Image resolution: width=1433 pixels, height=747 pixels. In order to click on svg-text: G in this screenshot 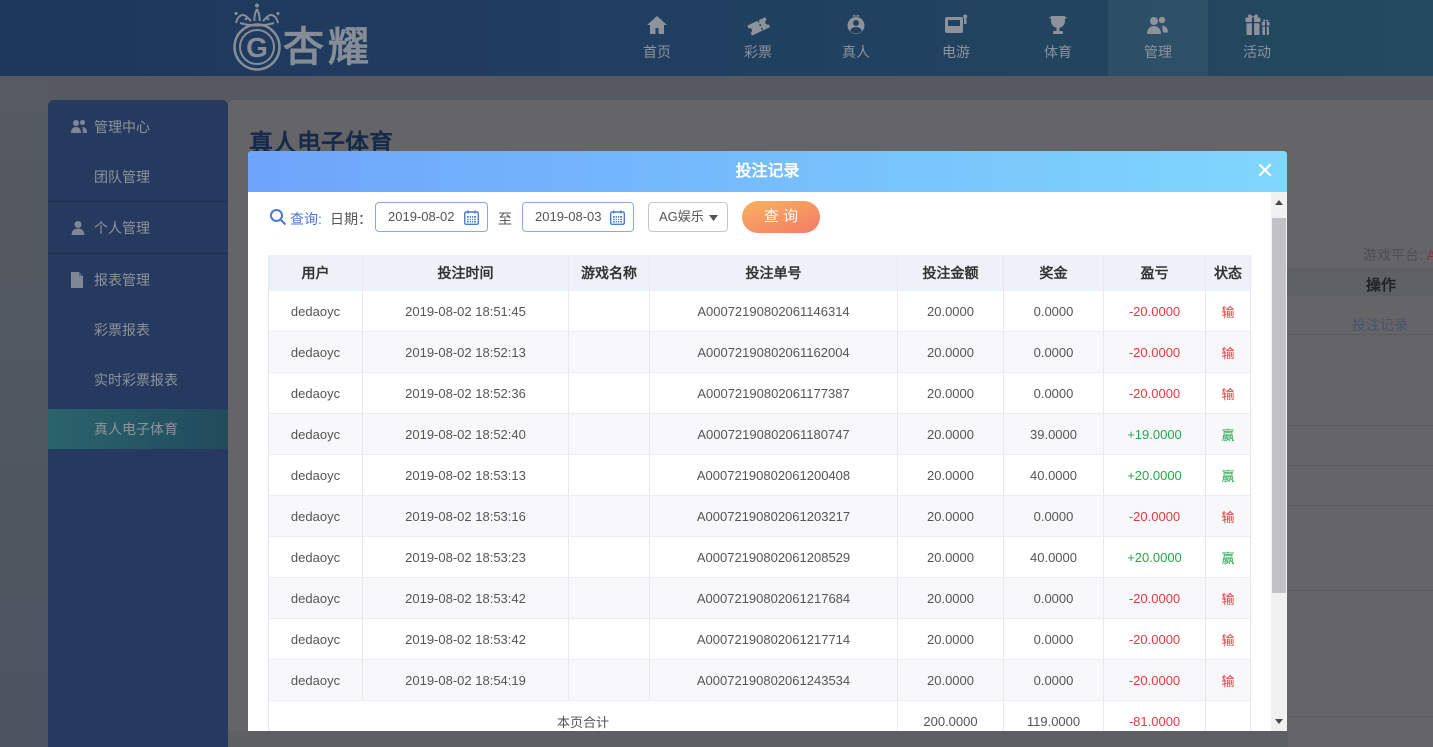, I will do `click(257, 47)`.